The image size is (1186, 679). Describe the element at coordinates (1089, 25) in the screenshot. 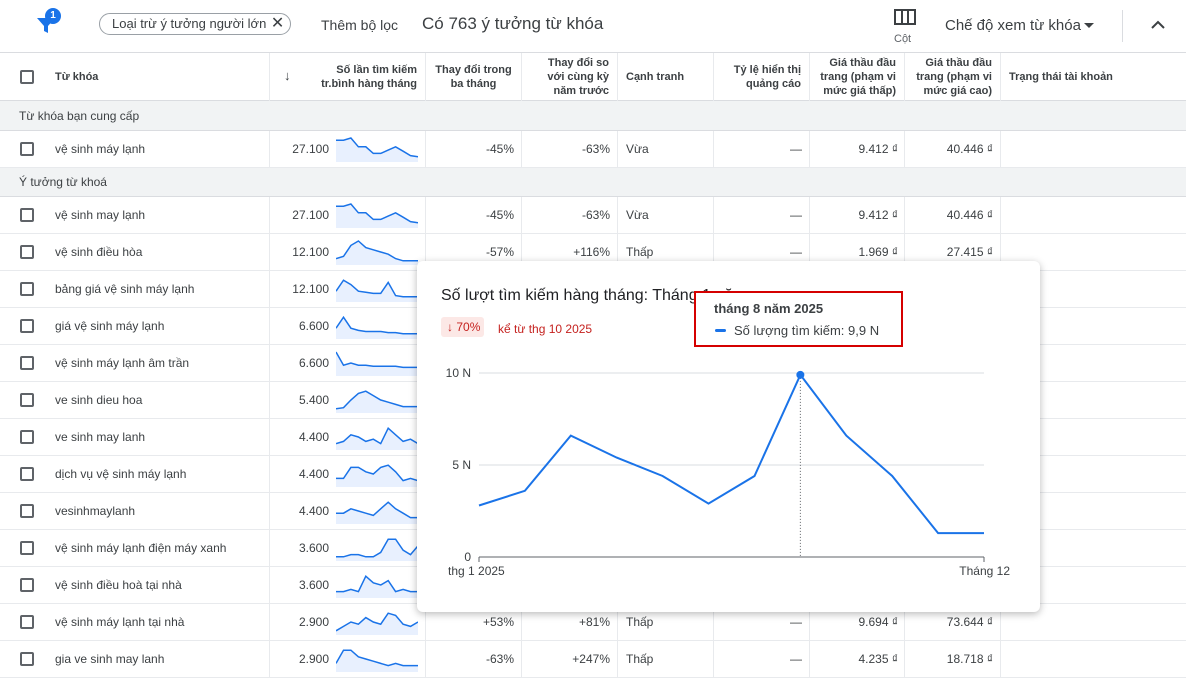

I see `chevron-down-icon` at that location.